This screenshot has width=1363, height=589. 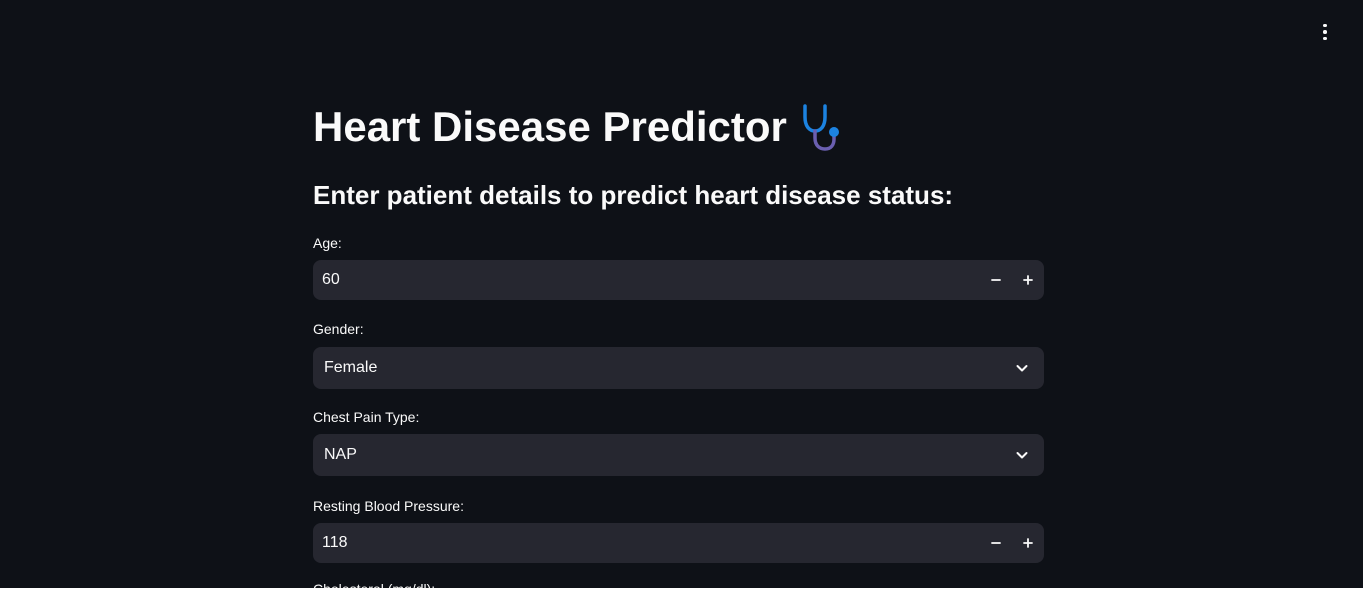 I want to click on age-label: Age:, so click(x=327, y=243).